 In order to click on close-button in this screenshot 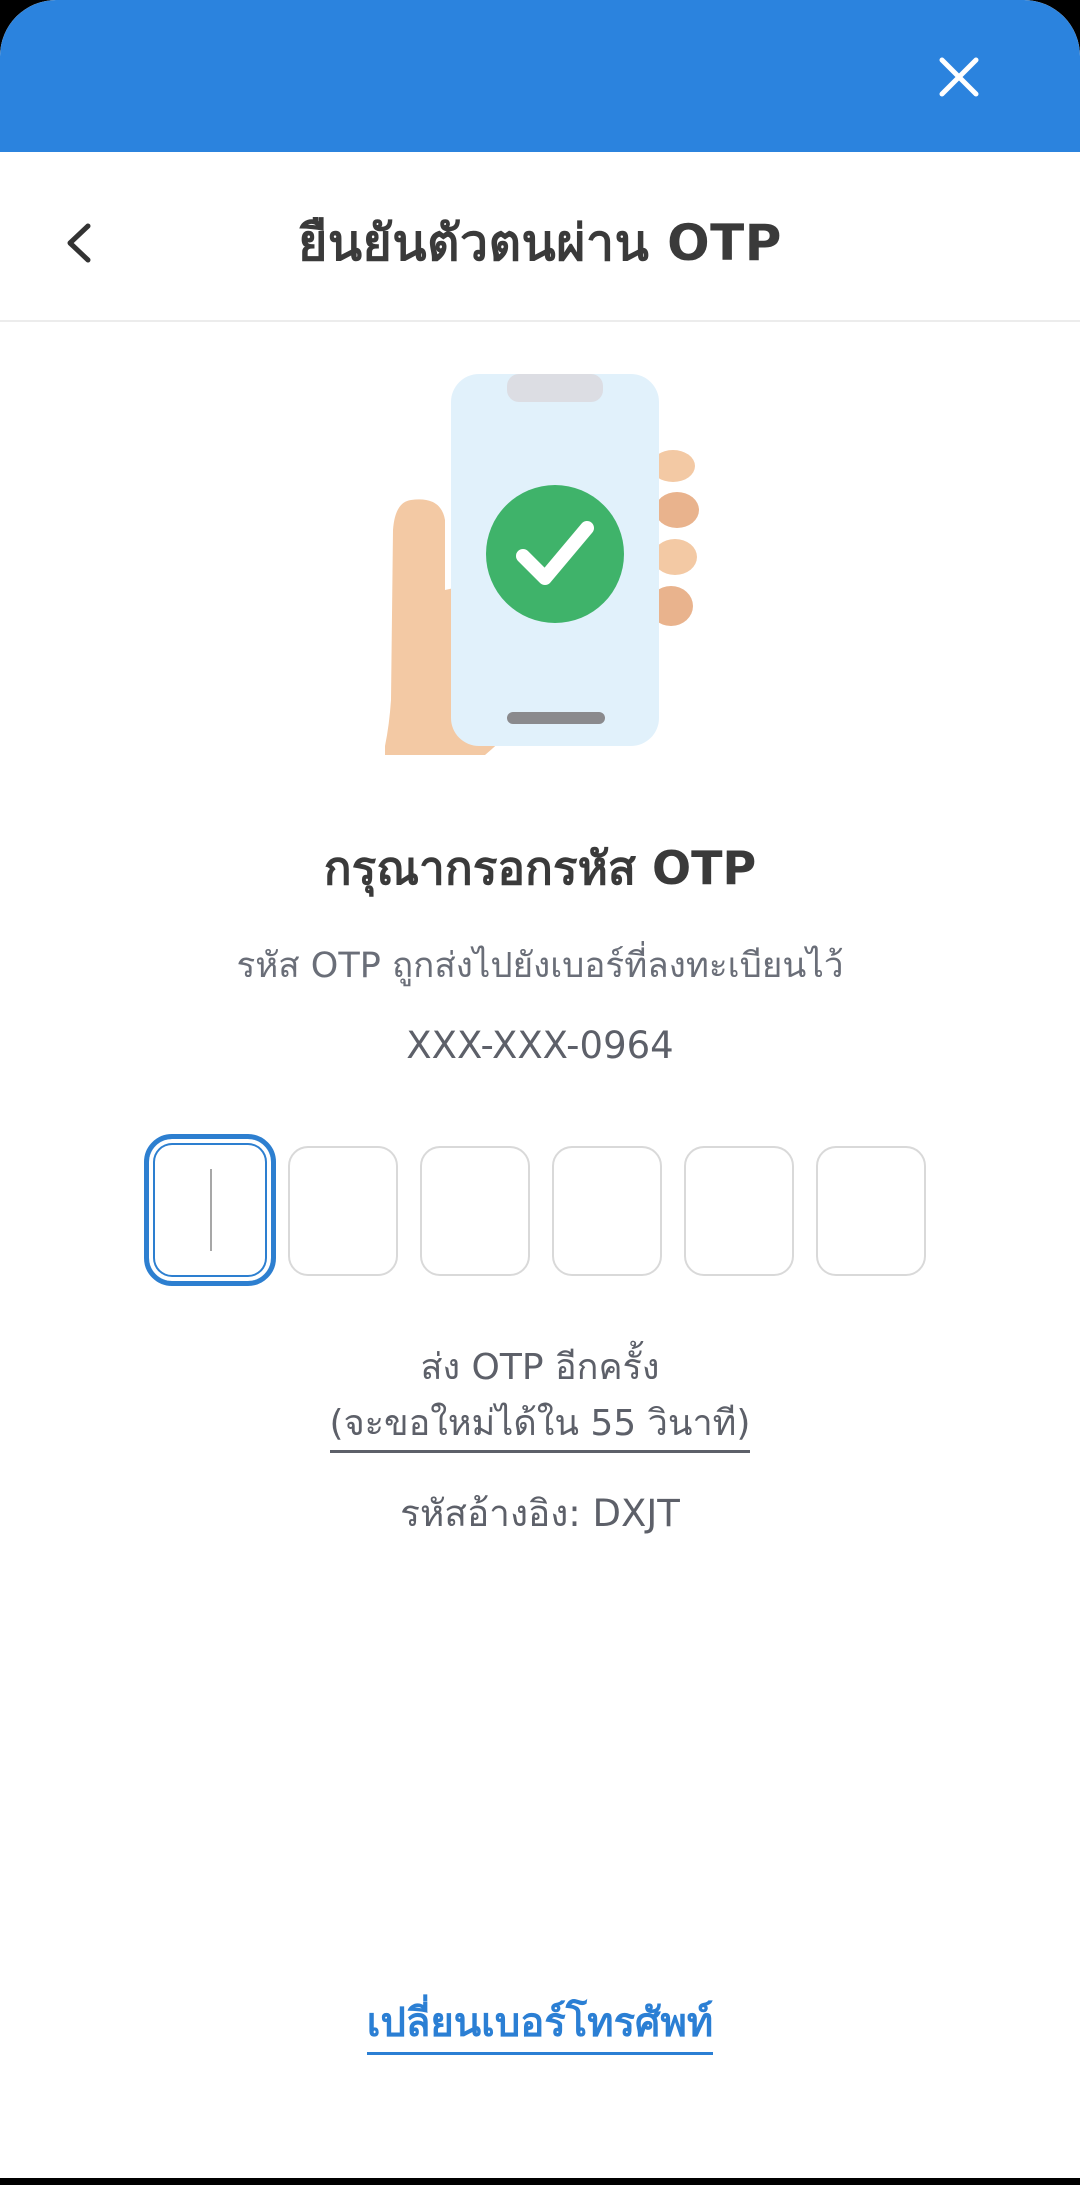, I will do `click(959, 77)`.